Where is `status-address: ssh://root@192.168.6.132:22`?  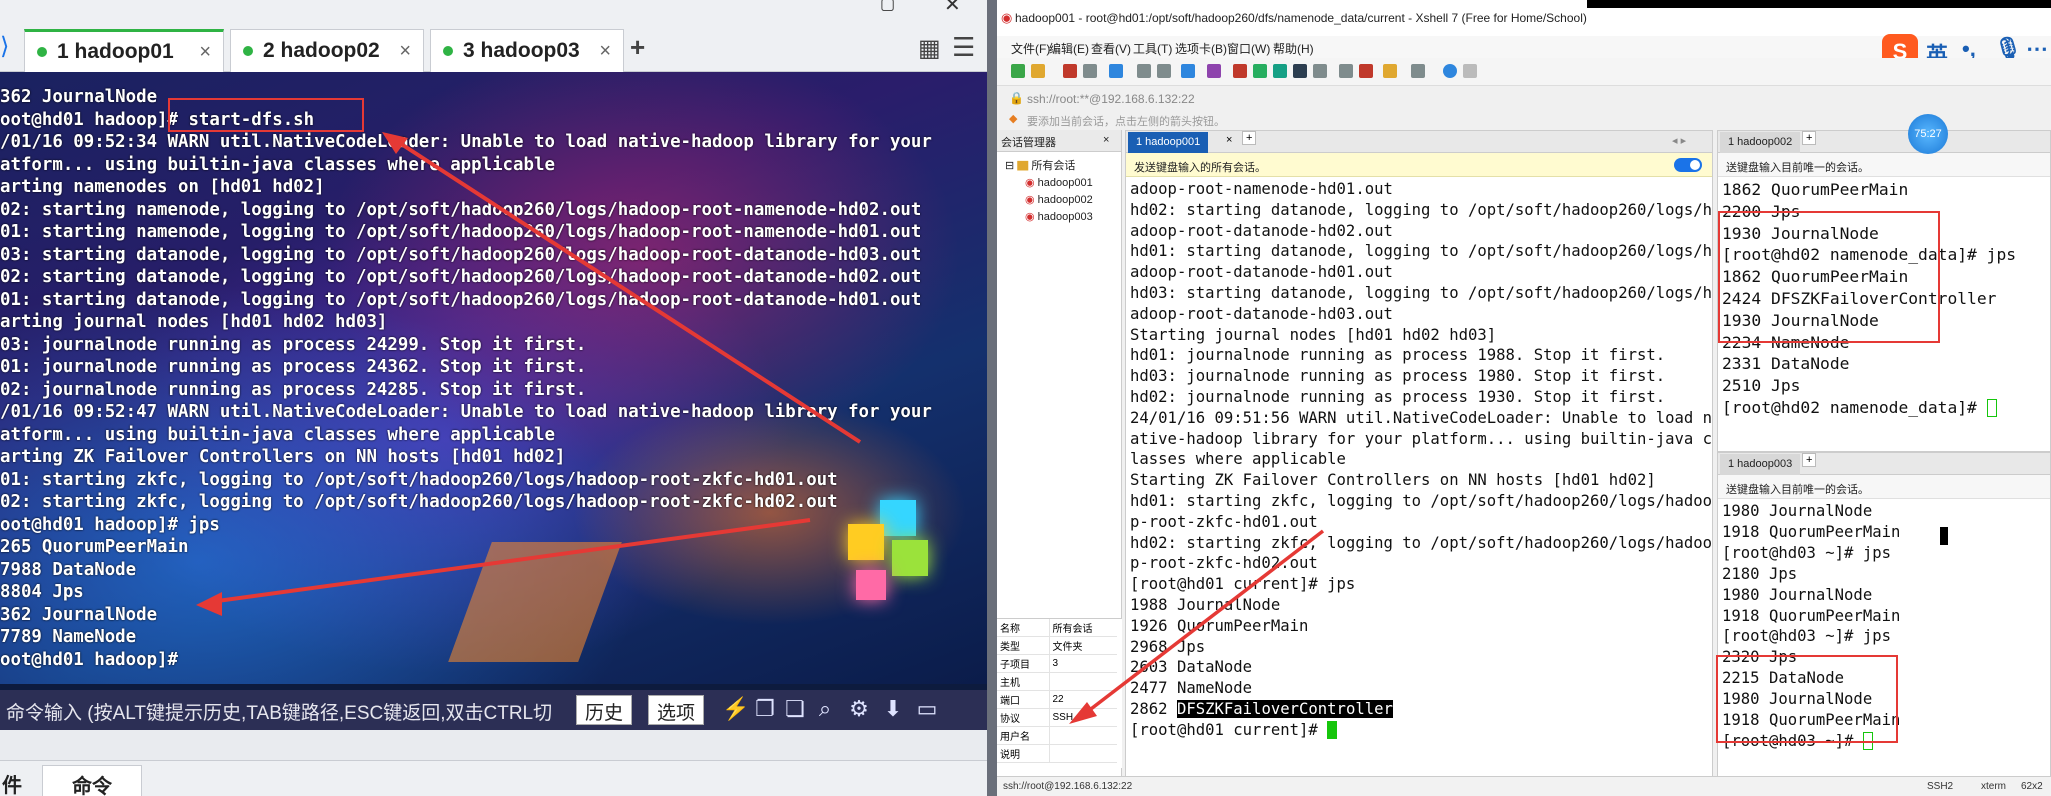 status-address: ssh://root@192.168.6.132:22 is located at coordinates (1068, 786).